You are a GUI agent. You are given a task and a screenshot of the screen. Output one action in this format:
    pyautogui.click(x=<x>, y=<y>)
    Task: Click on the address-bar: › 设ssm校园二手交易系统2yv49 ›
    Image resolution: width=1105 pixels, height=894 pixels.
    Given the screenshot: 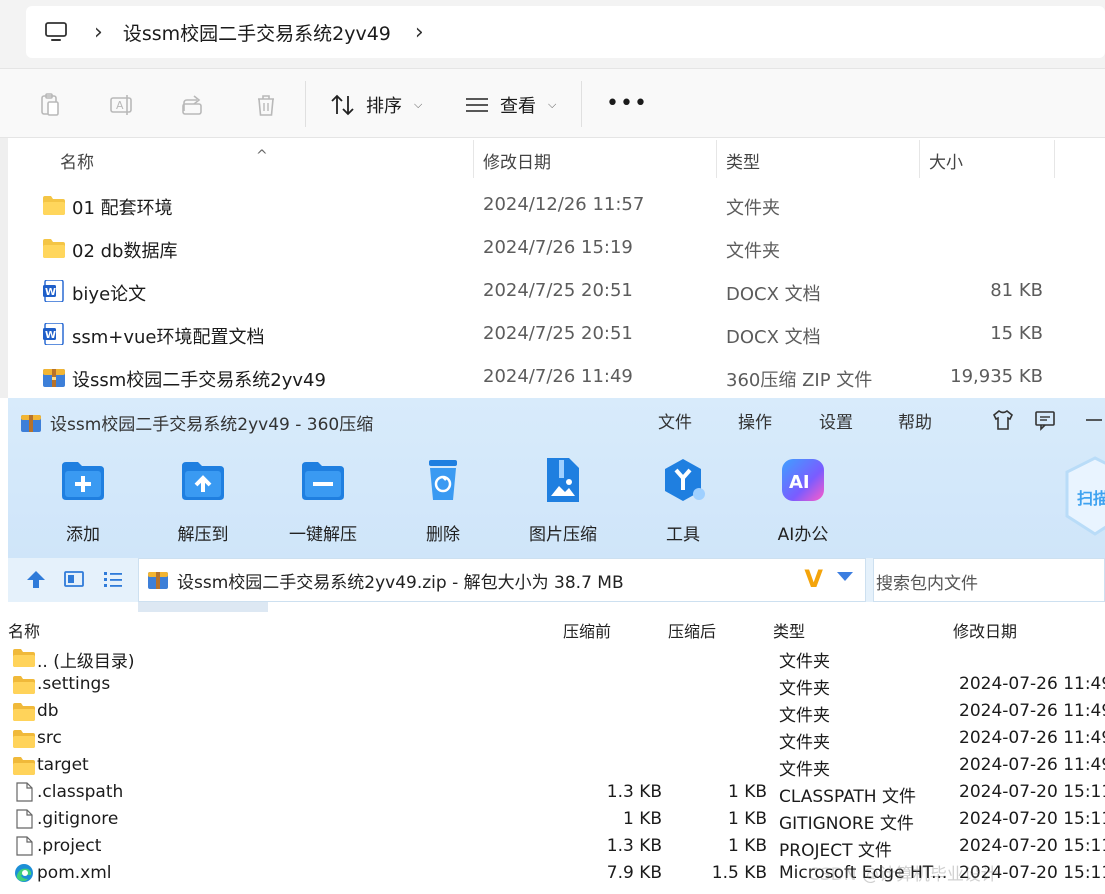 What is the action you would take?
    pyautogui.click(x=565, y=32)
    